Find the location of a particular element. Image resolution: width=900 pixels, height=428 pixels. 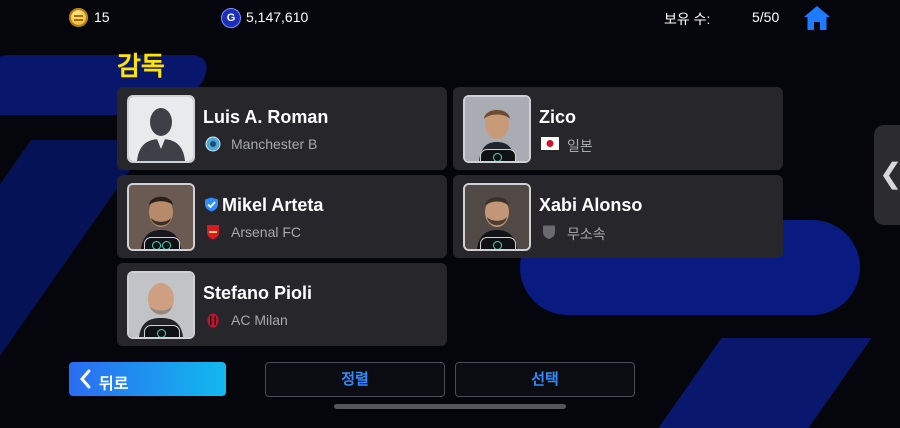

owned-count-label: 보유 수: is located at coordinates (687, 19).